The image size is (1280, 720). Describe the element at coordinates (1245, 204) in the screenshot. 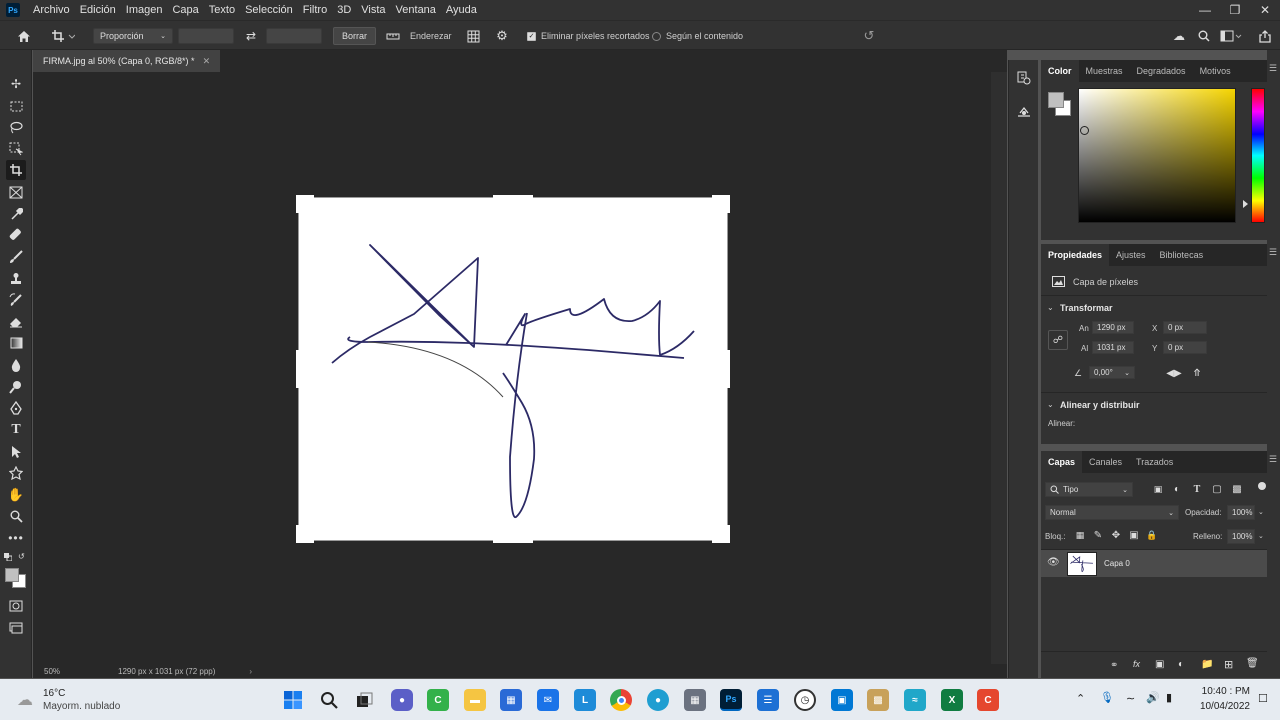

I see `hue-slider-handle` at that location.